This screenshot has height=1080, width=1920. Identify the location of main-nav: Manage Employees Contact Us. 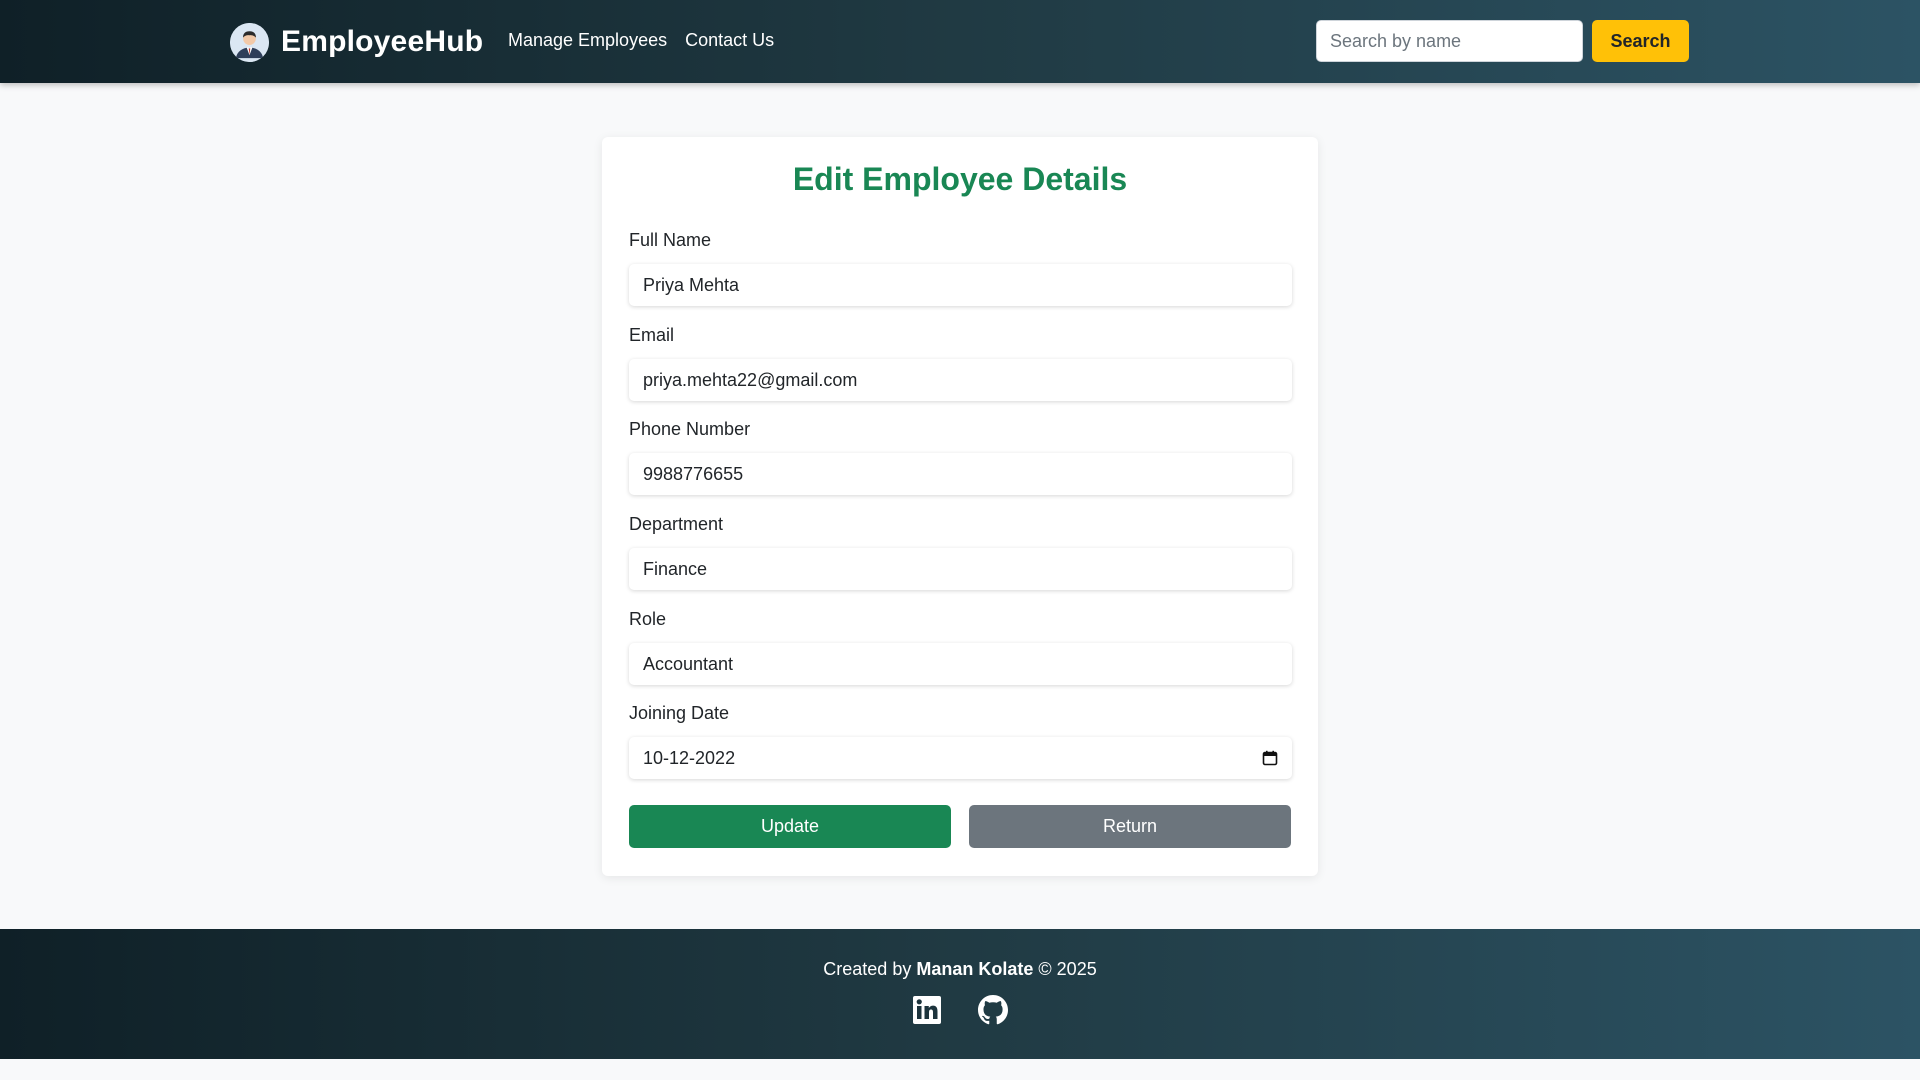
(641, 40).